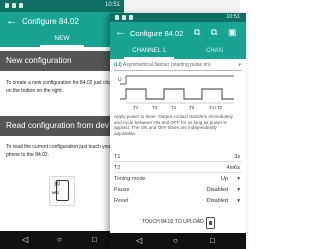  Describe the element at coordinates (178, 51) in the screenshot. I see `tab-bar: CHANNEL 1 CHAN` at that location.